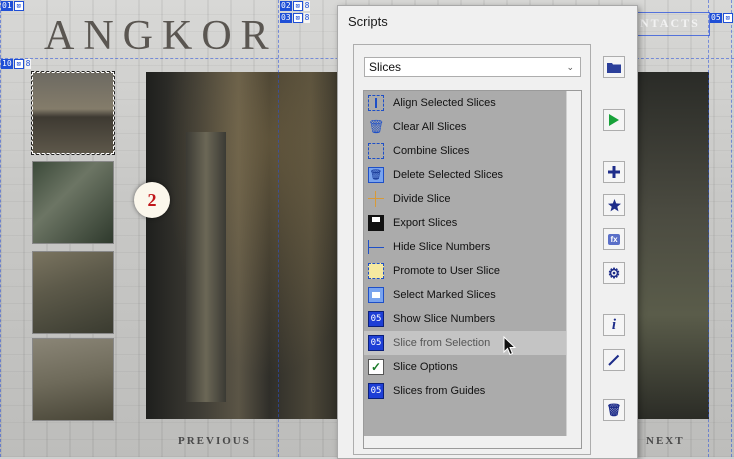 Image resolution: width=734 pixels, height=459 pixels. What do you see at coordinates (73, 113) in the screenshot?
I see `thumbnail-selected` at bounding box center [73, 113].